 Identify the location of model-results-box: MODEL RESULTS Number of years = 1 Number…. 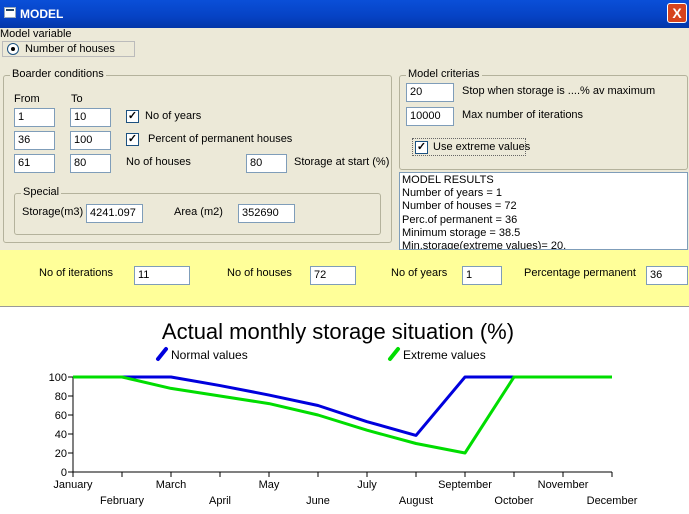
(543, 211).